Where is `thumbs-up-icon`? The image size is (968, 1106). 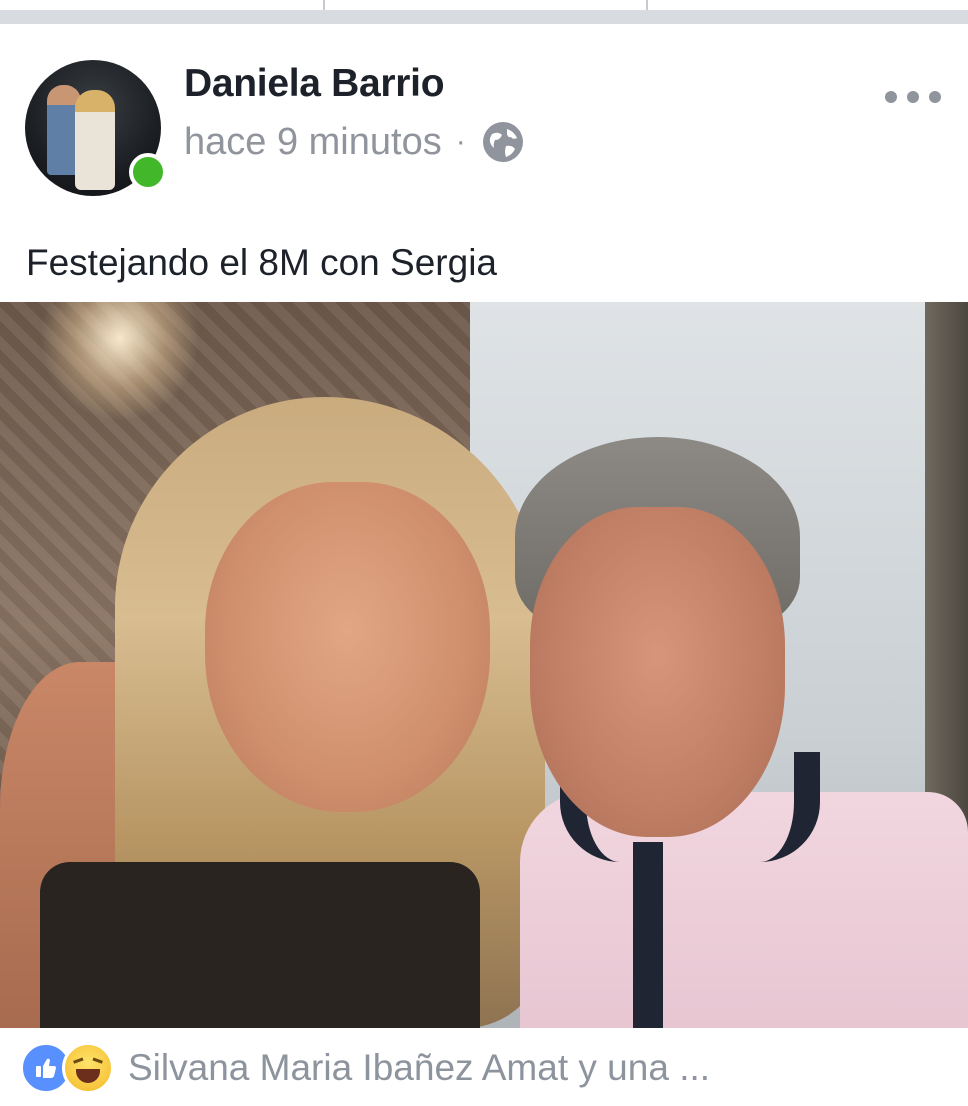
thumbs-up-icon is located at coordinates (46, 1068).